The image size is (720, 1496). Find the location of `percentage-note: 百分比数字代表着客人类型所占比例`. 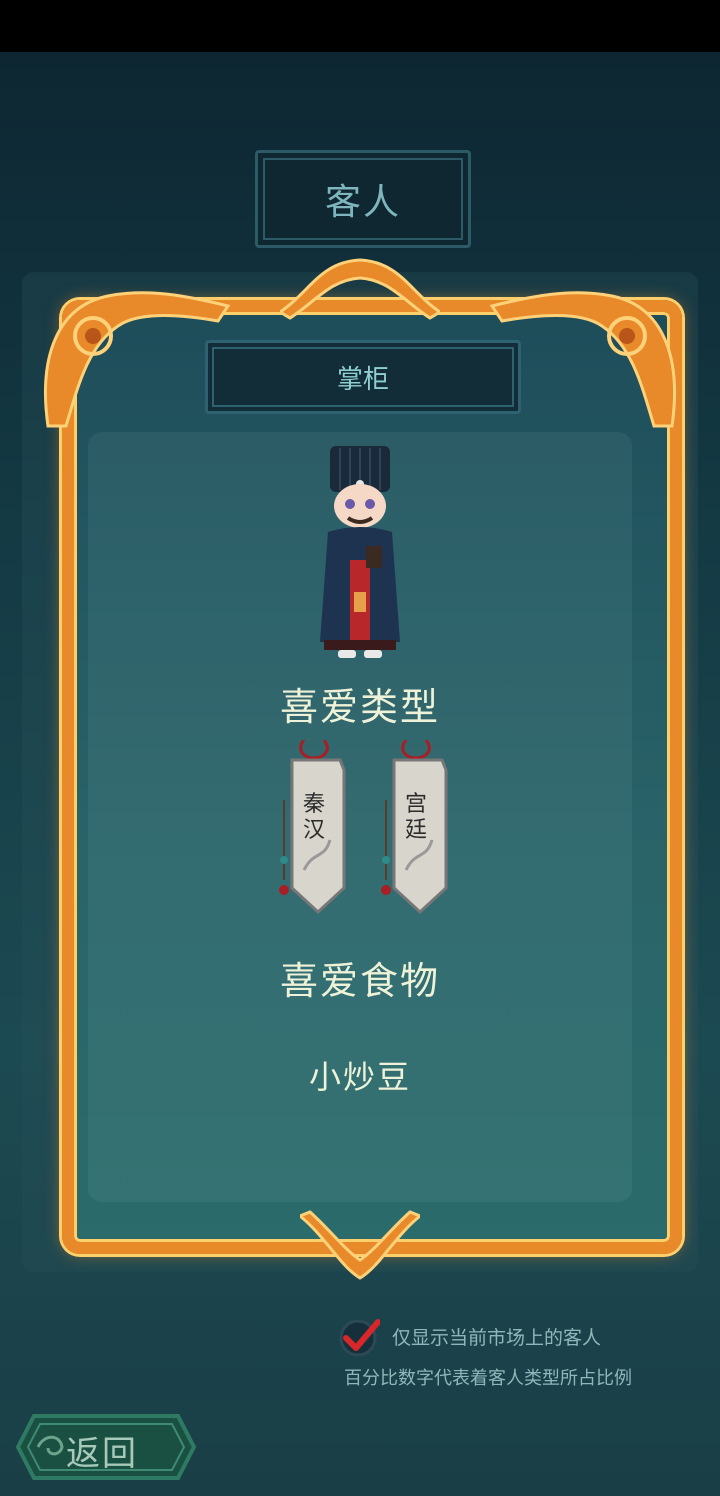

percentage-note: 百分比数字代表着客人类型所占比例 is located at coordinates (488, 1378).